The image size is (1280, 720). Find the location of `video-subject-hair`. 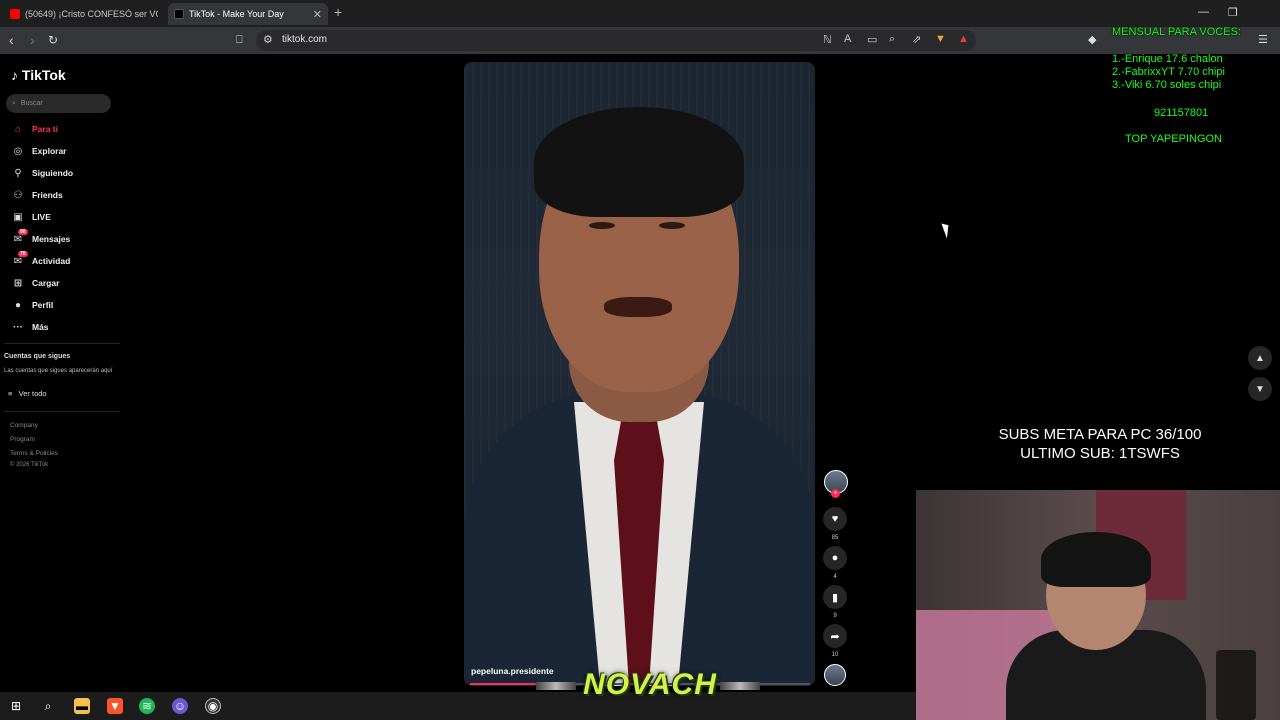

video-subject-hair is located at coordinates (639, 162).